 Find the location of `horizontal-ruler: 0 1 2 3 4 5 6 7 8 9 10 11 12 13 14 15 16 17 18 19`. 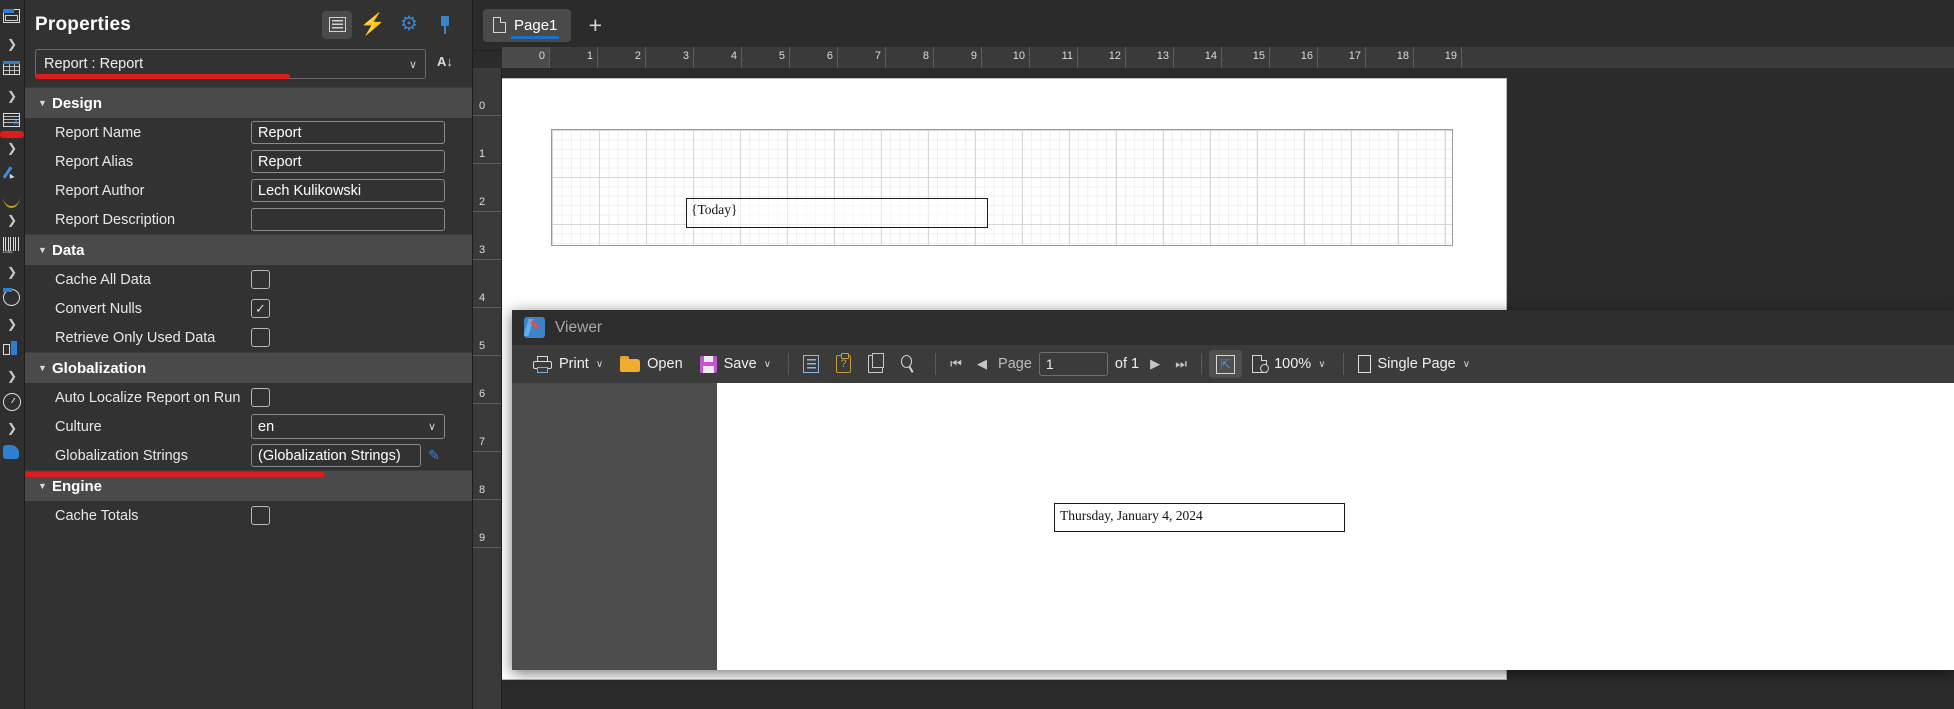

horizontal-ruler: 0 1 2 3 4 5 6 7 8 9 10 11 12 13 14 15 16 17 18 19 is located at coordinates (1228, 58).